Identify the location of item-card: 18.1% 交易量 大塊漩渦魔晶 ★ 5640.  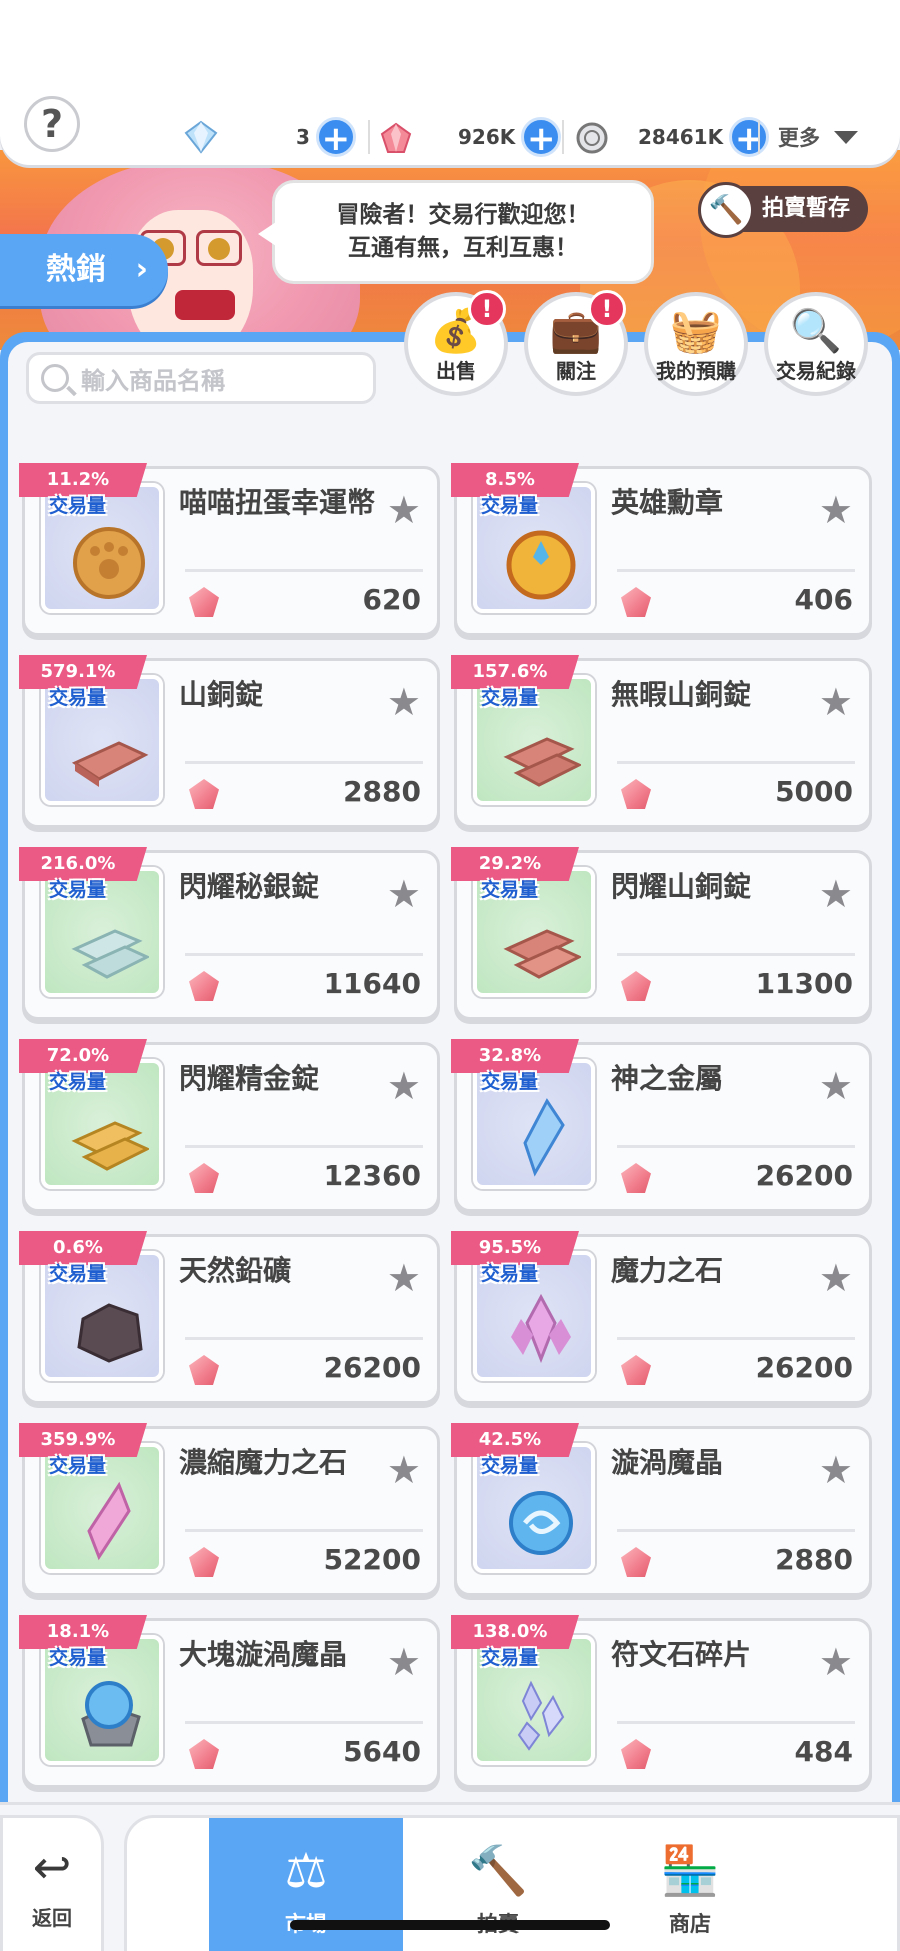
(229, 1701).